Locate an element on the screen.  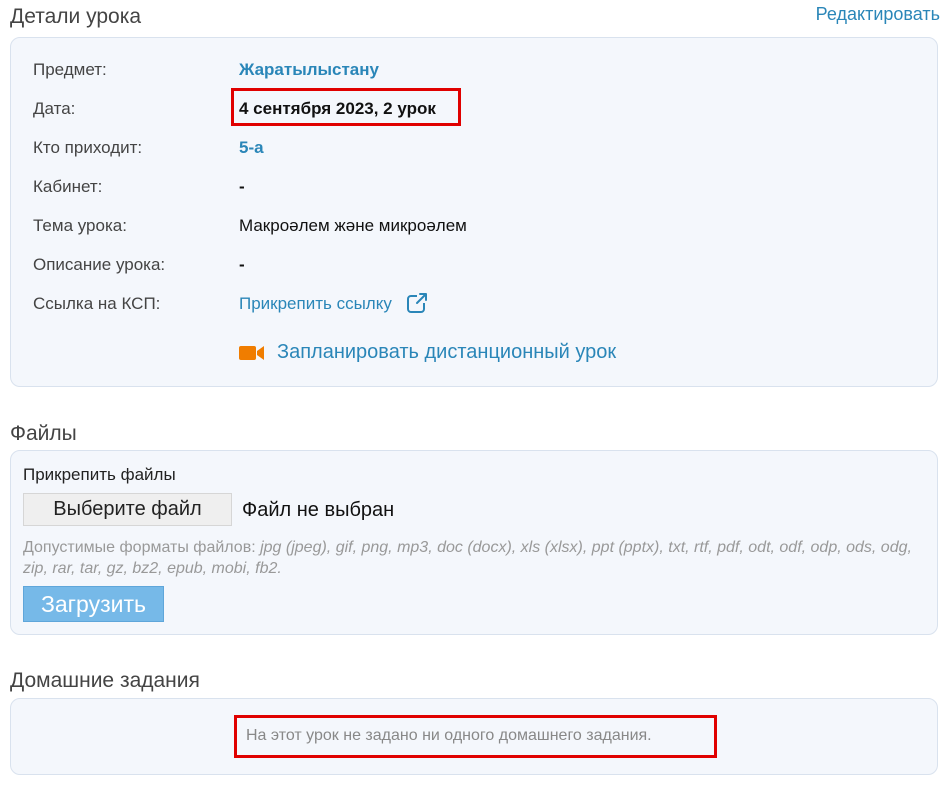
choose-file-button: Выберите файл is located at coordinates (127, 509).